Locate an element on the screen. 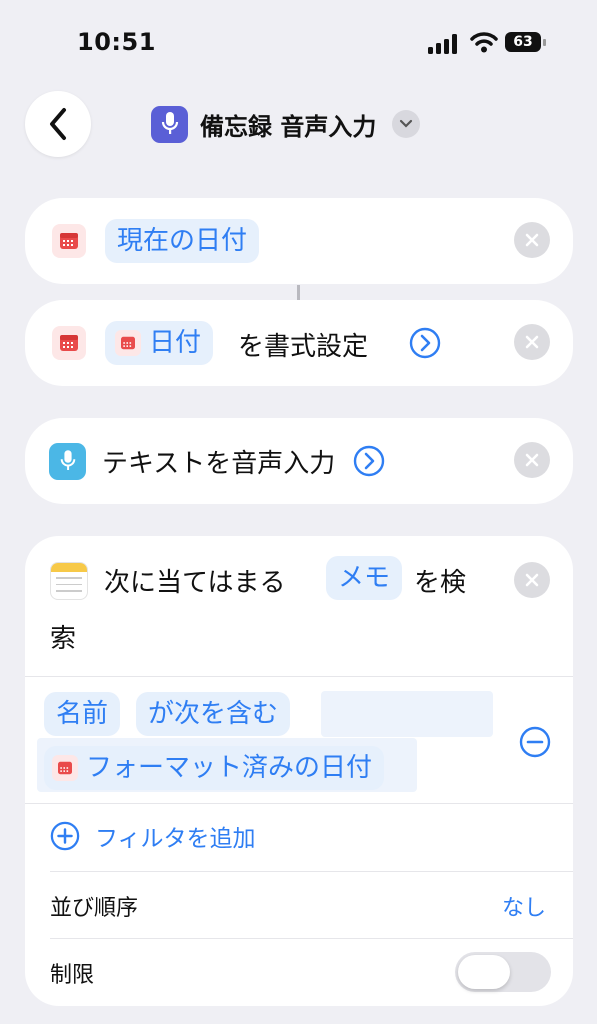 Image resolution: width=597 pixels, height=1024 pixels. battery-level: 63 is located at coordinates (523, 42).